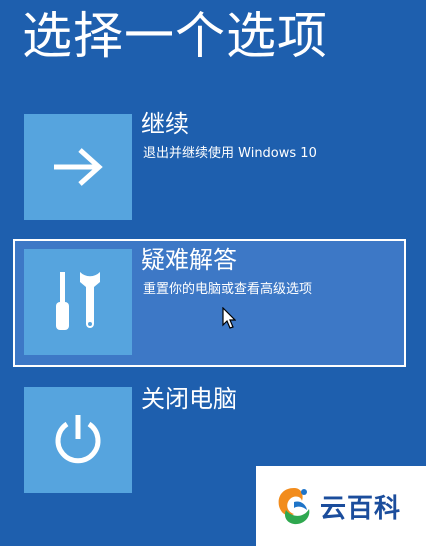 Image resolution: width=426 pixels, height=546 pixels. Describe the element at coordinates (189, 399) in the screenshot. I see `option-turn-off-heading: 关闭电脑` at that location.